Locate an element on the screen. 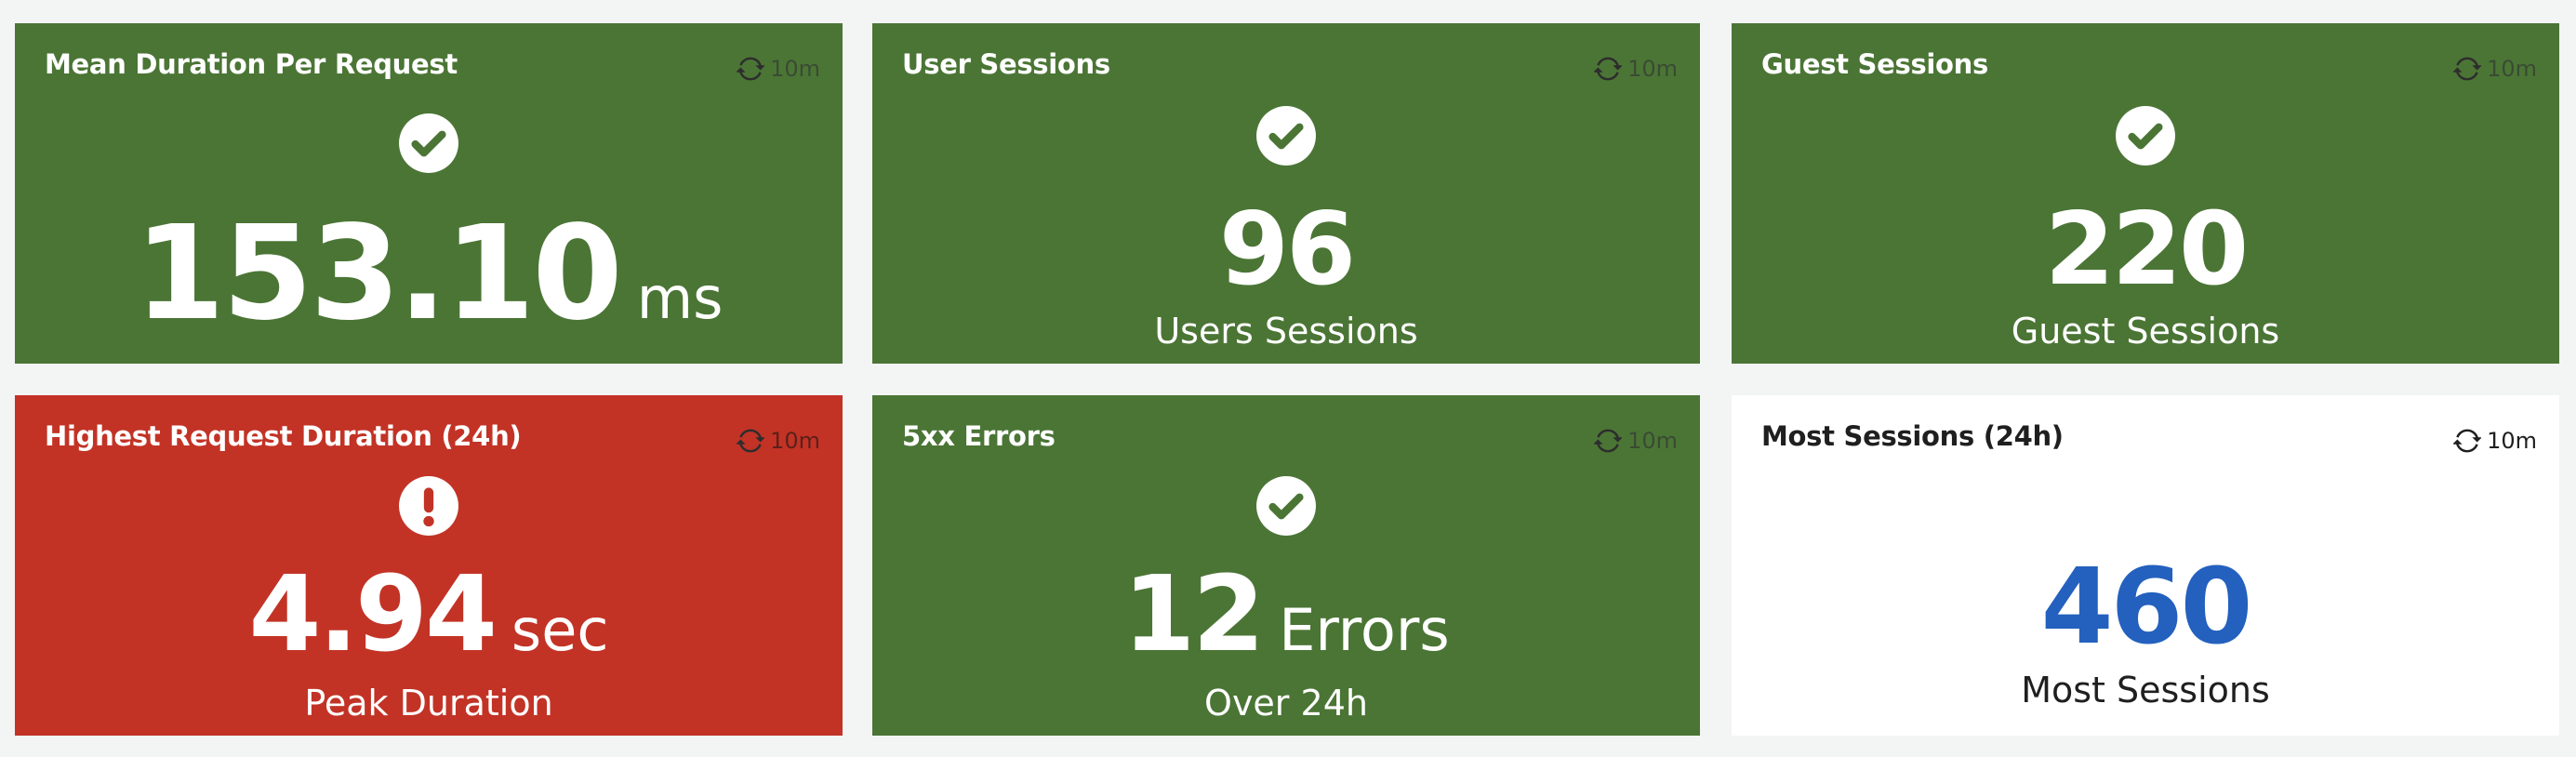  metric-caption: Peak Duration is located at coordinates (428, 703).